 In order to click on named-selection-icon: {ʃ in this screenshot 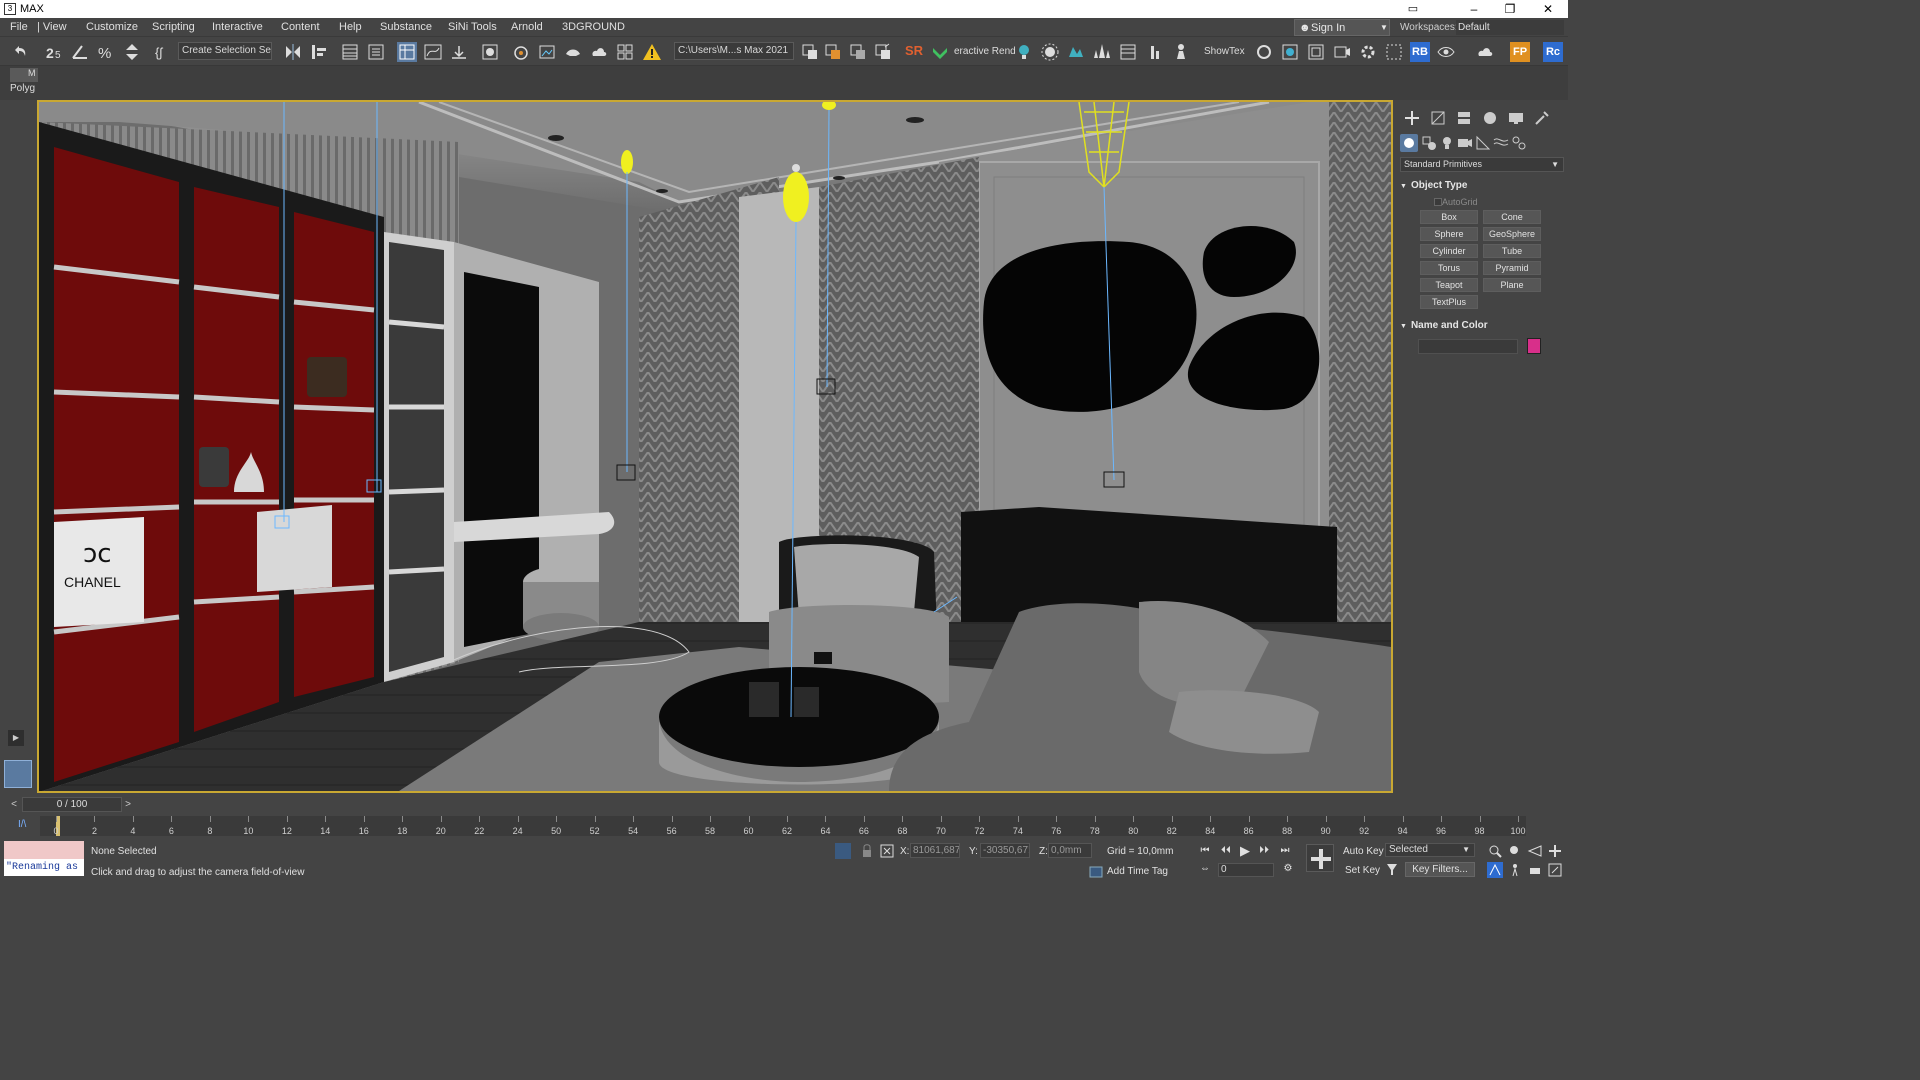, I will do `click(163, 52)`.